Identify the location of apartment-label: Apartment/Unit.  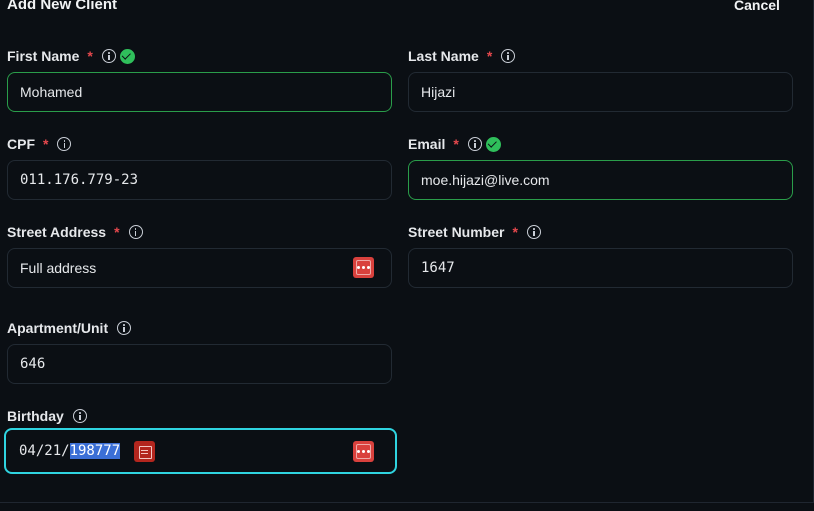
(58, 328).